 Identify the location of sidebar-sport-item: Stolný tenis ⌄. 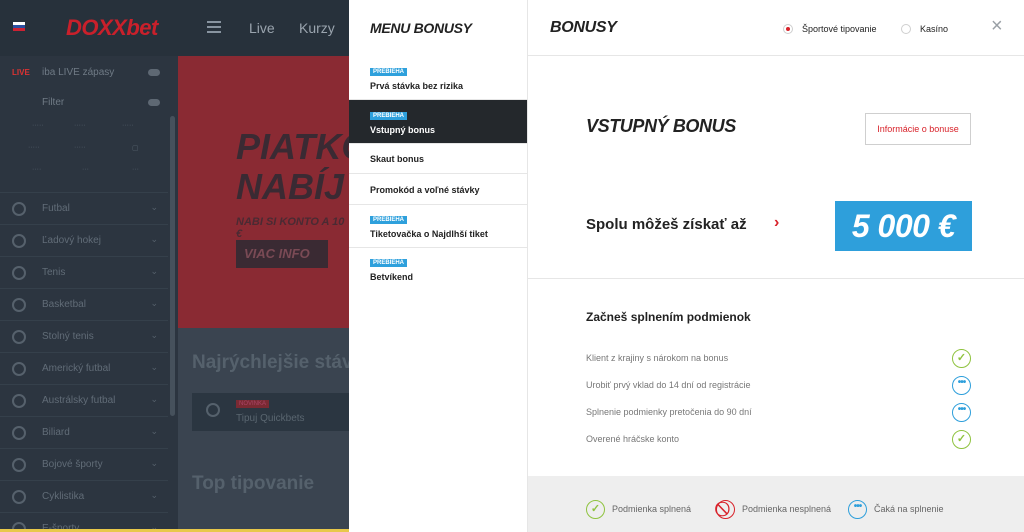
(84, 336).